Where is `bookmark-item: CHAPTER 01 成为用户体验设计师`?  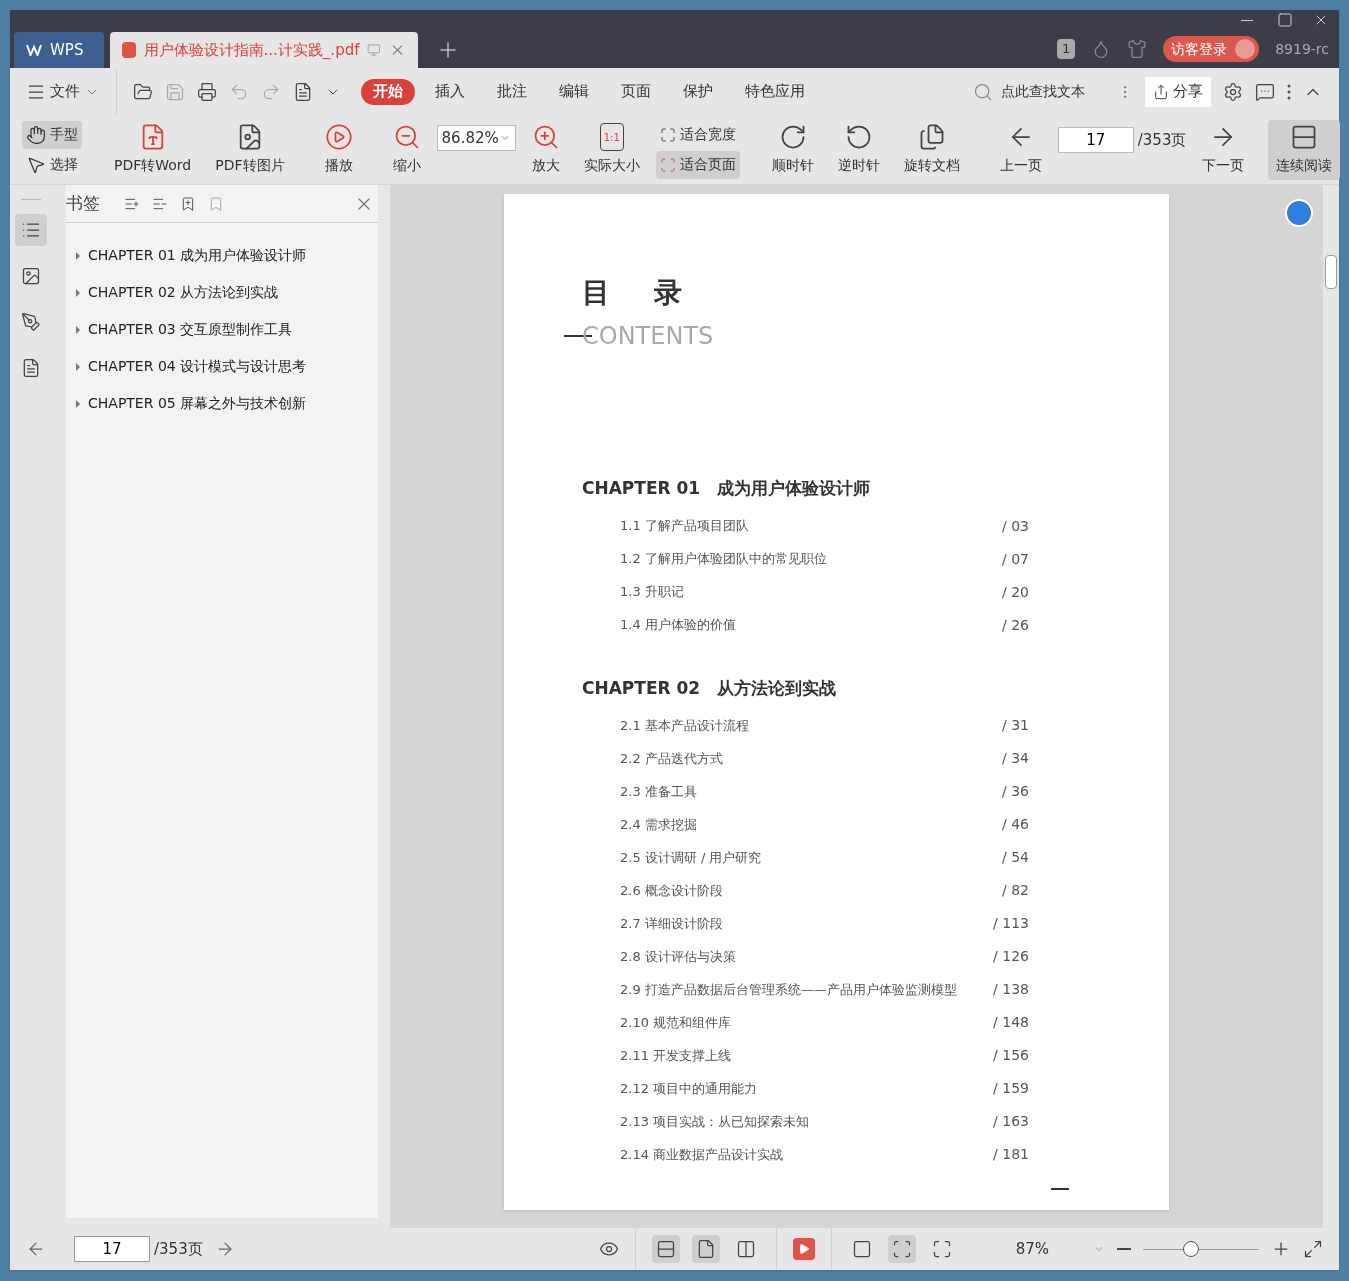
bookmark-item: CHAPTER 01 成为用户体验设计师 is located at coordinates (222, 255).